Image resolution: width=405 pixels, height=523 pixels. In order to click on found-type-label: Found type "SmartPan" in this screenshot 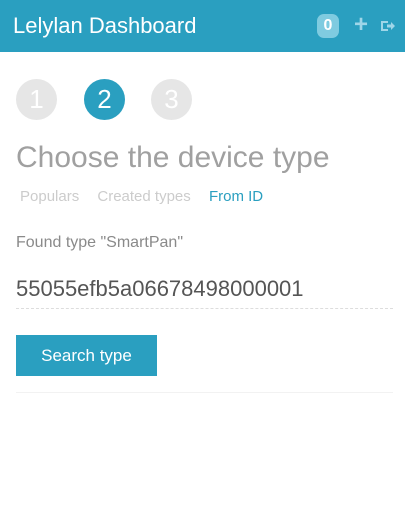, I will do `click(99, 242)`.